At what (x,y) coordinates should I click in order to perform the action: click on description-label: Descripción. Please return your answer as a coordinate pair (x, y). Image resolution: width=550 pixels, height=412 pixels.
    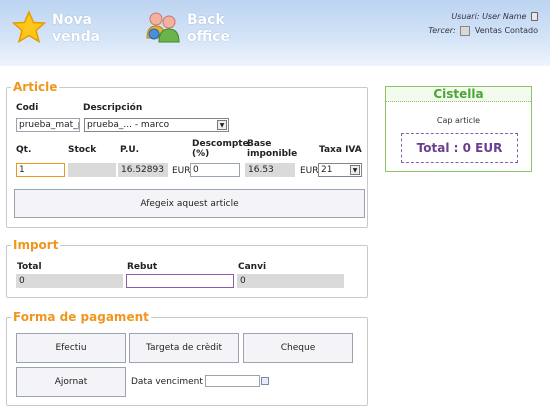
    Looking at the image, I should click on (113, 108).